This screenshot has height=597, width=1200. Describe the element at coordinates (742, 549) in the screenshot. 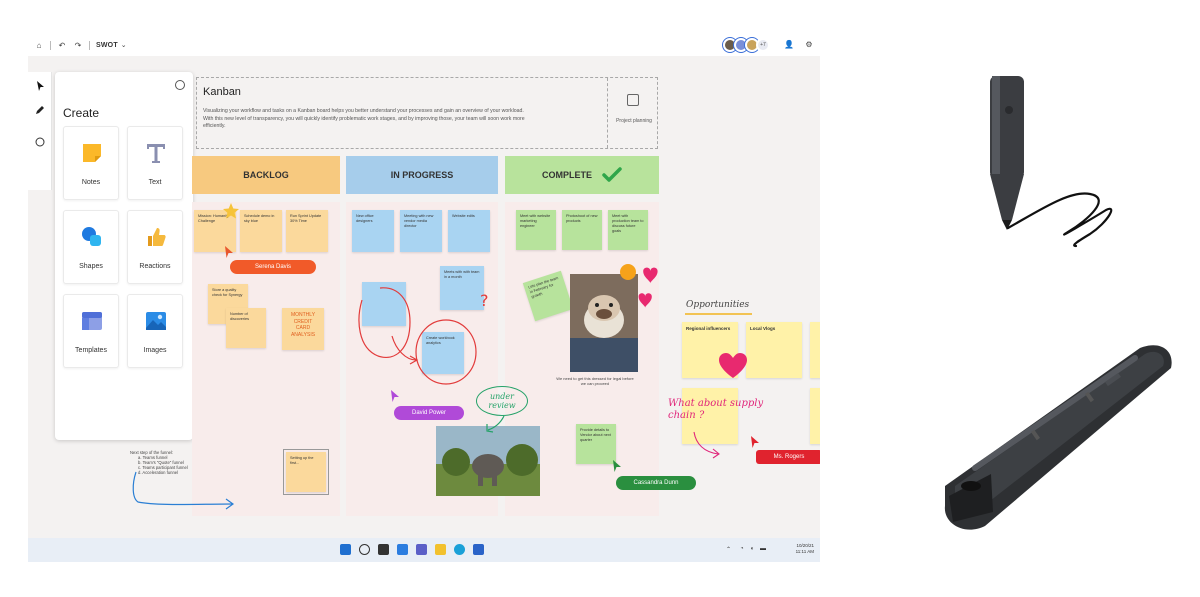

I see `wifi-icon: ◔` at that location.